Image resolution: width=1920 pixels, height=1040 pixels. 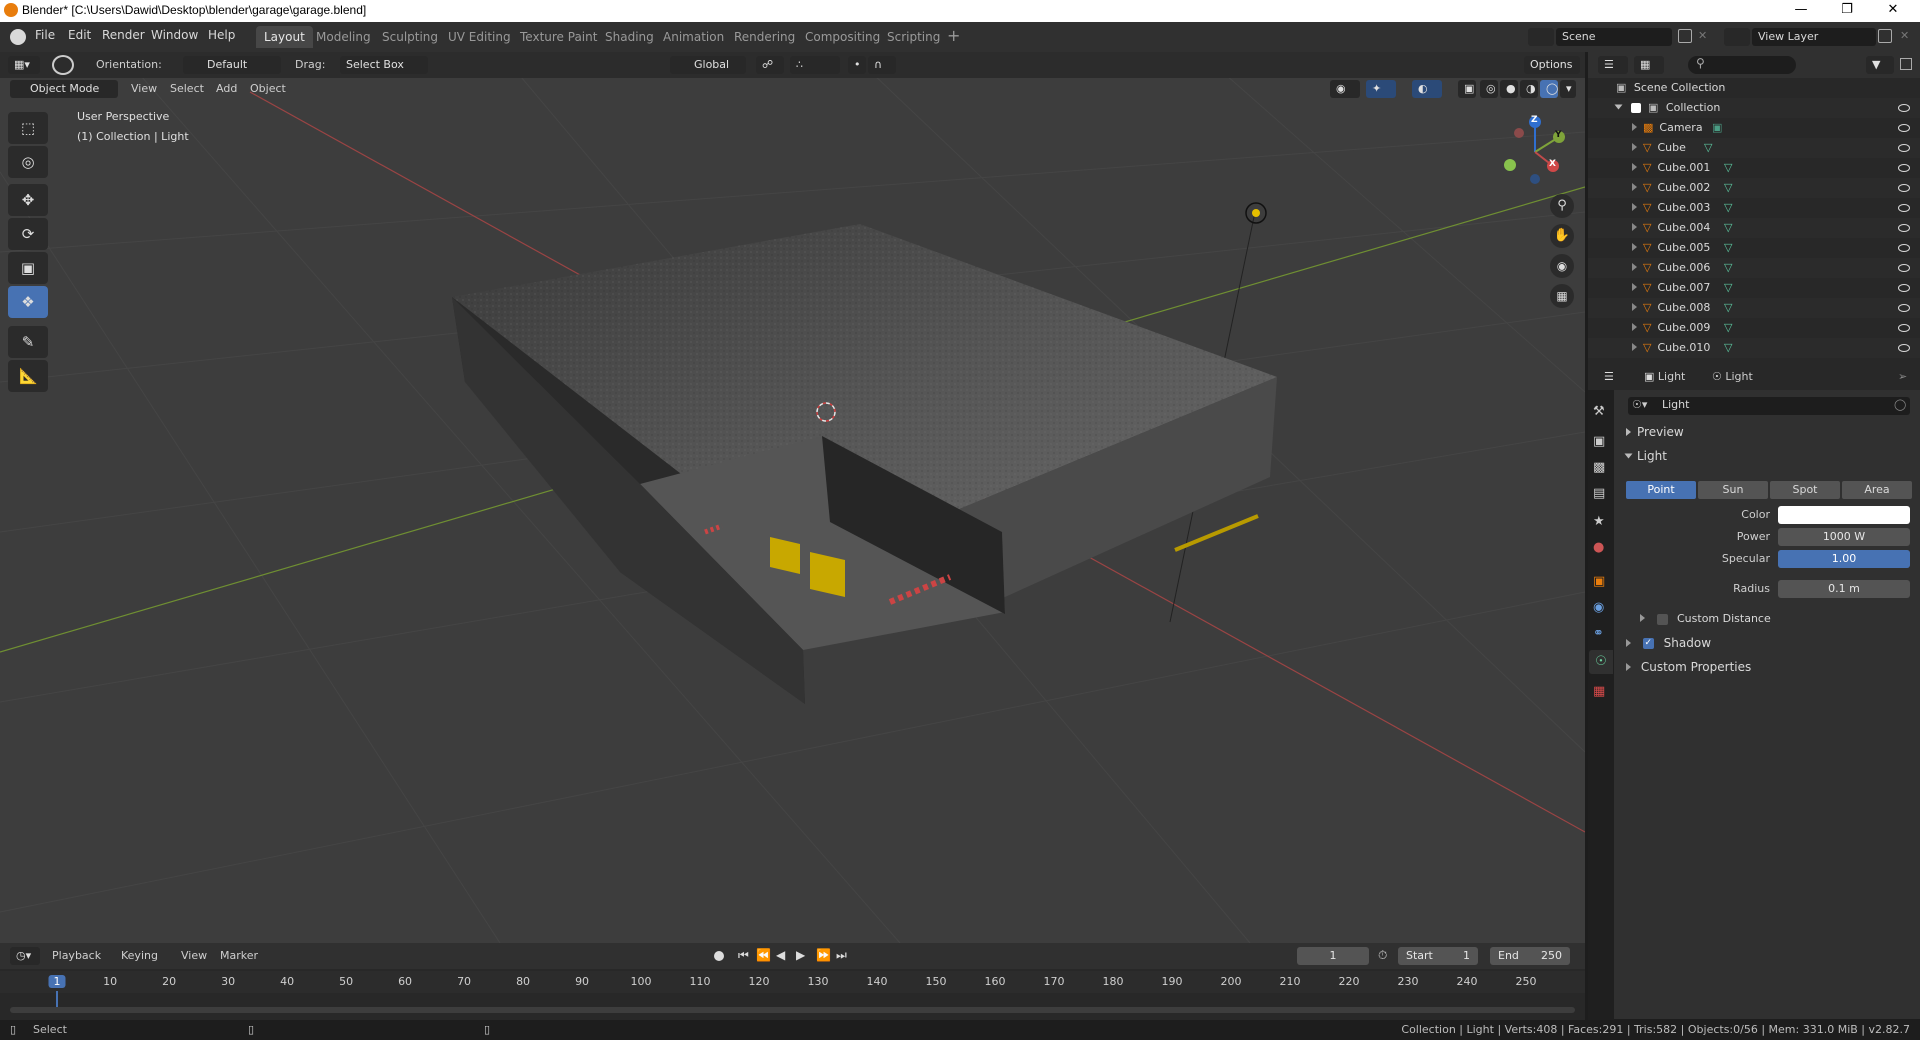 What do you see at coordinates (239, 956) in the screenshot?
I see `menu-marker: Marker` at bounding box center [239, 956].